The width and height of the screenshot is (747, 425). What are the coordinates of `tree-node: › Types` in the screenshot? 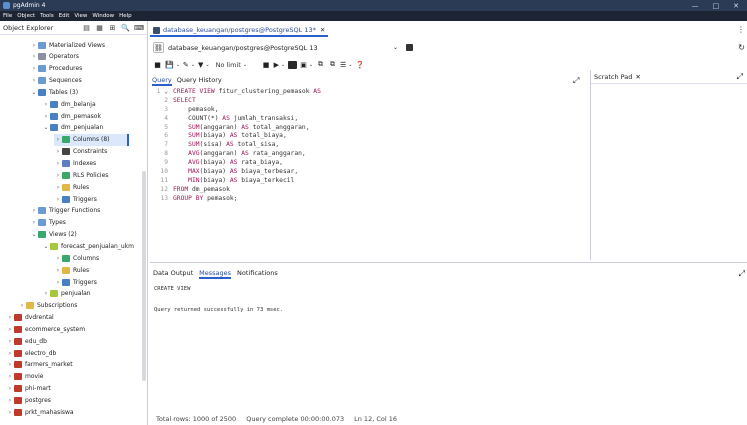 It's located at (48, 223).